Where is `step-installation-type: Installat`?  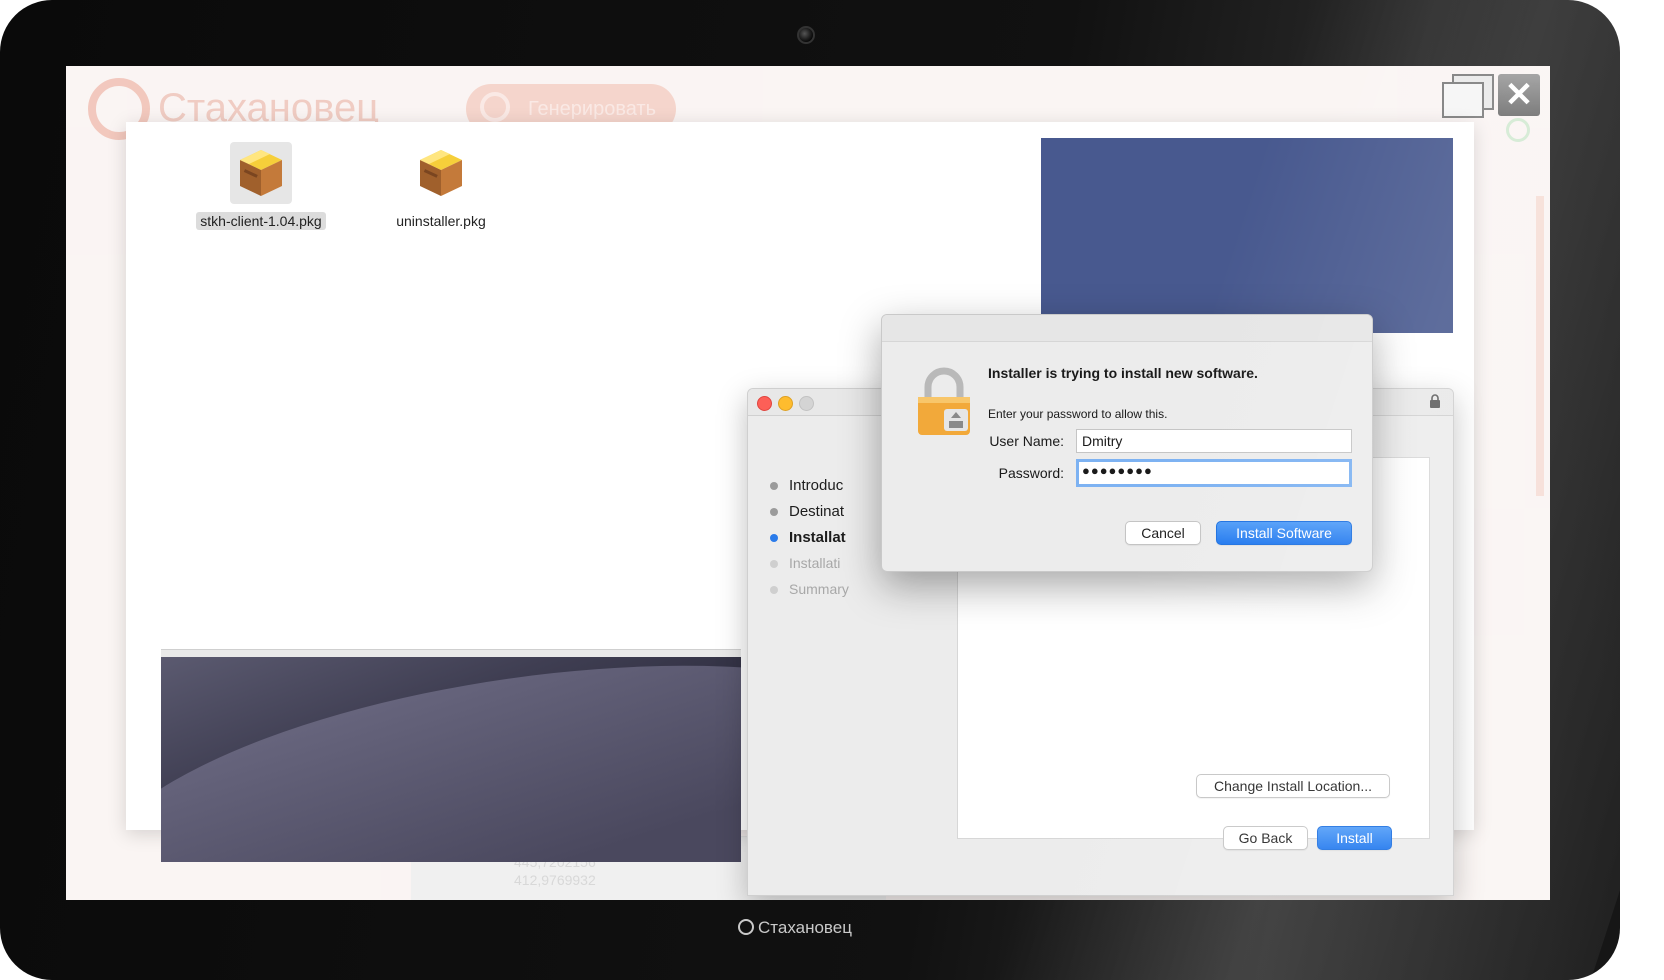
step-installation-type: Installat is located at coordinates (808, 537).